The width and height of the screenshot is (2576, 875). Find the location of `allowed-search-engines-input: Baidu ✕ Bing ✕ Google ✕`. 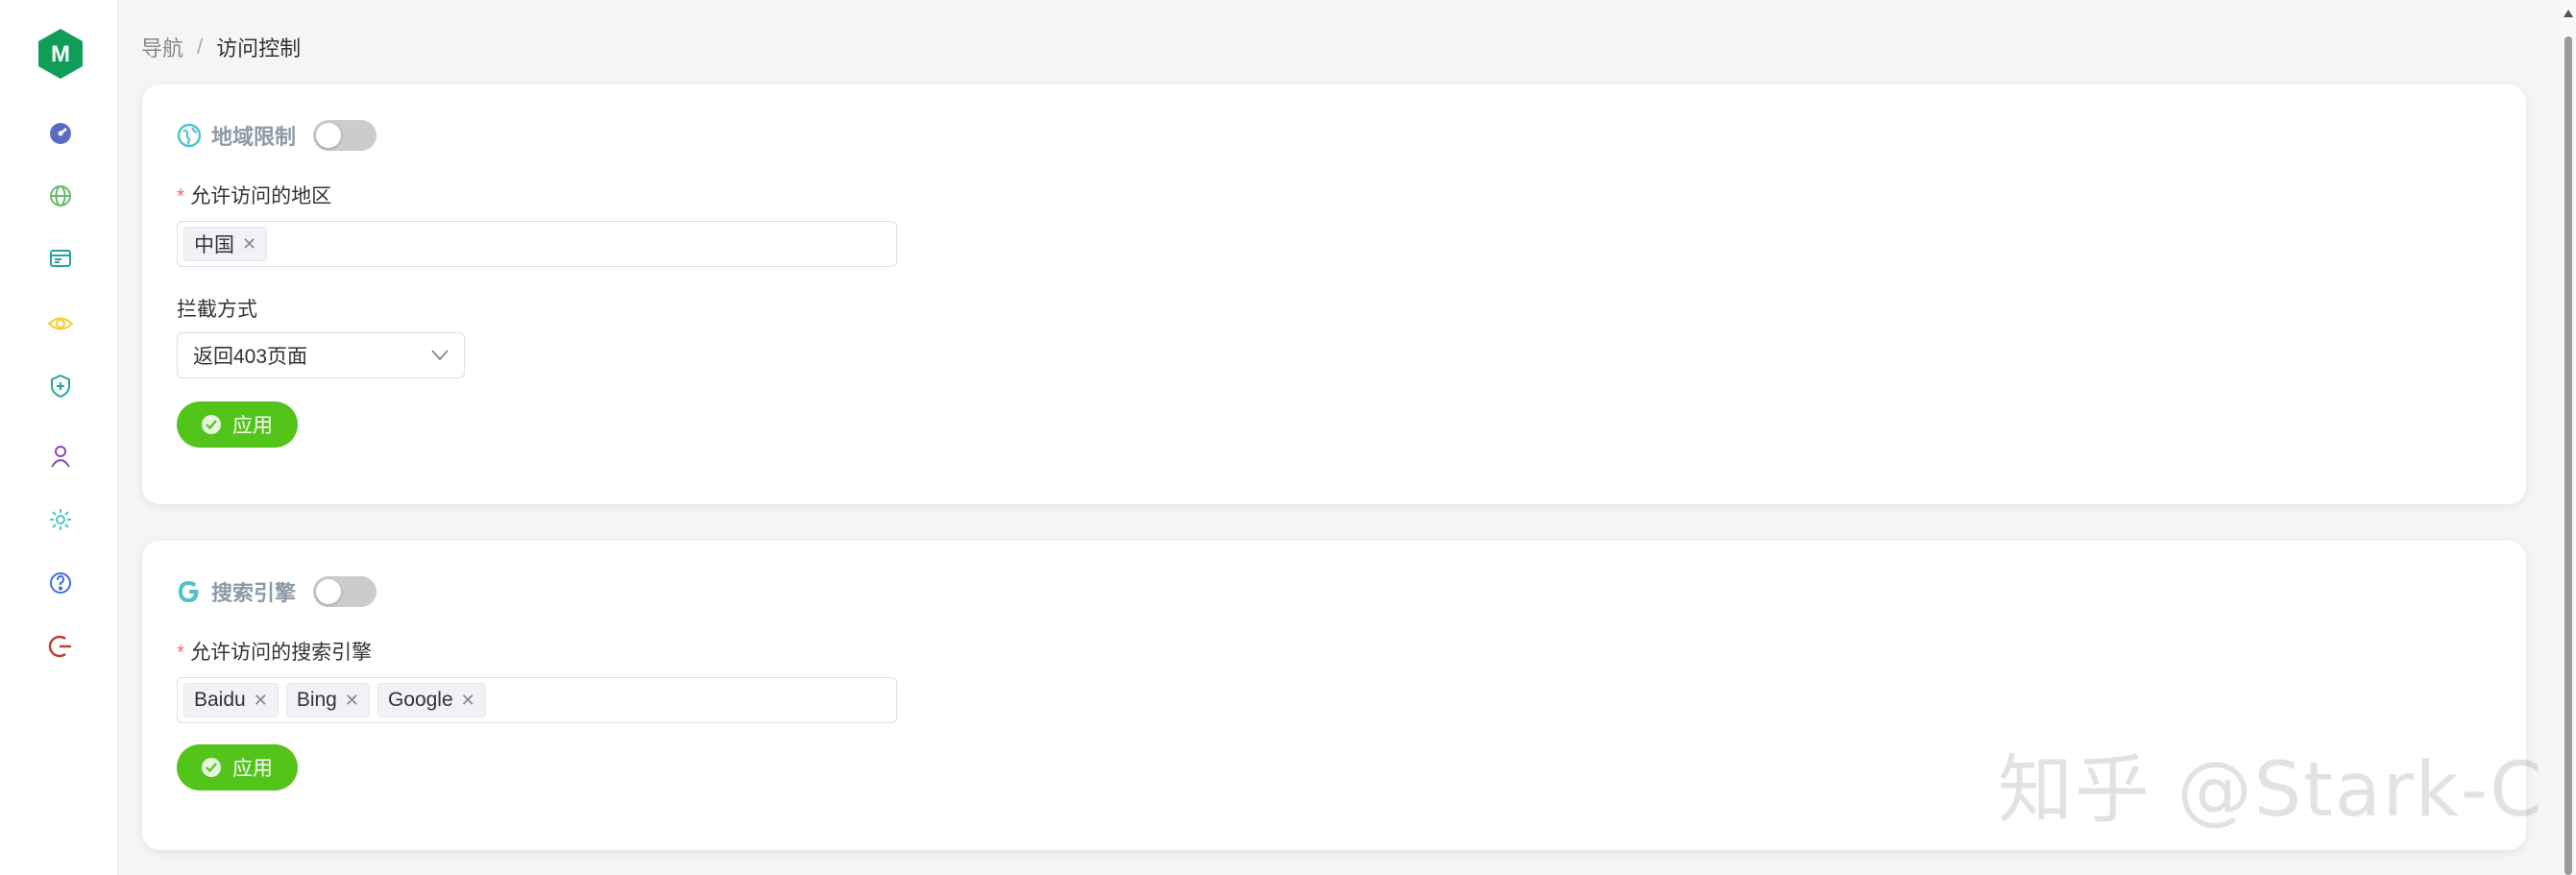

allowed-search-engines-input: Baidu ✕ Bing ✕ Google ✕ is located at coordinates (537, 700).